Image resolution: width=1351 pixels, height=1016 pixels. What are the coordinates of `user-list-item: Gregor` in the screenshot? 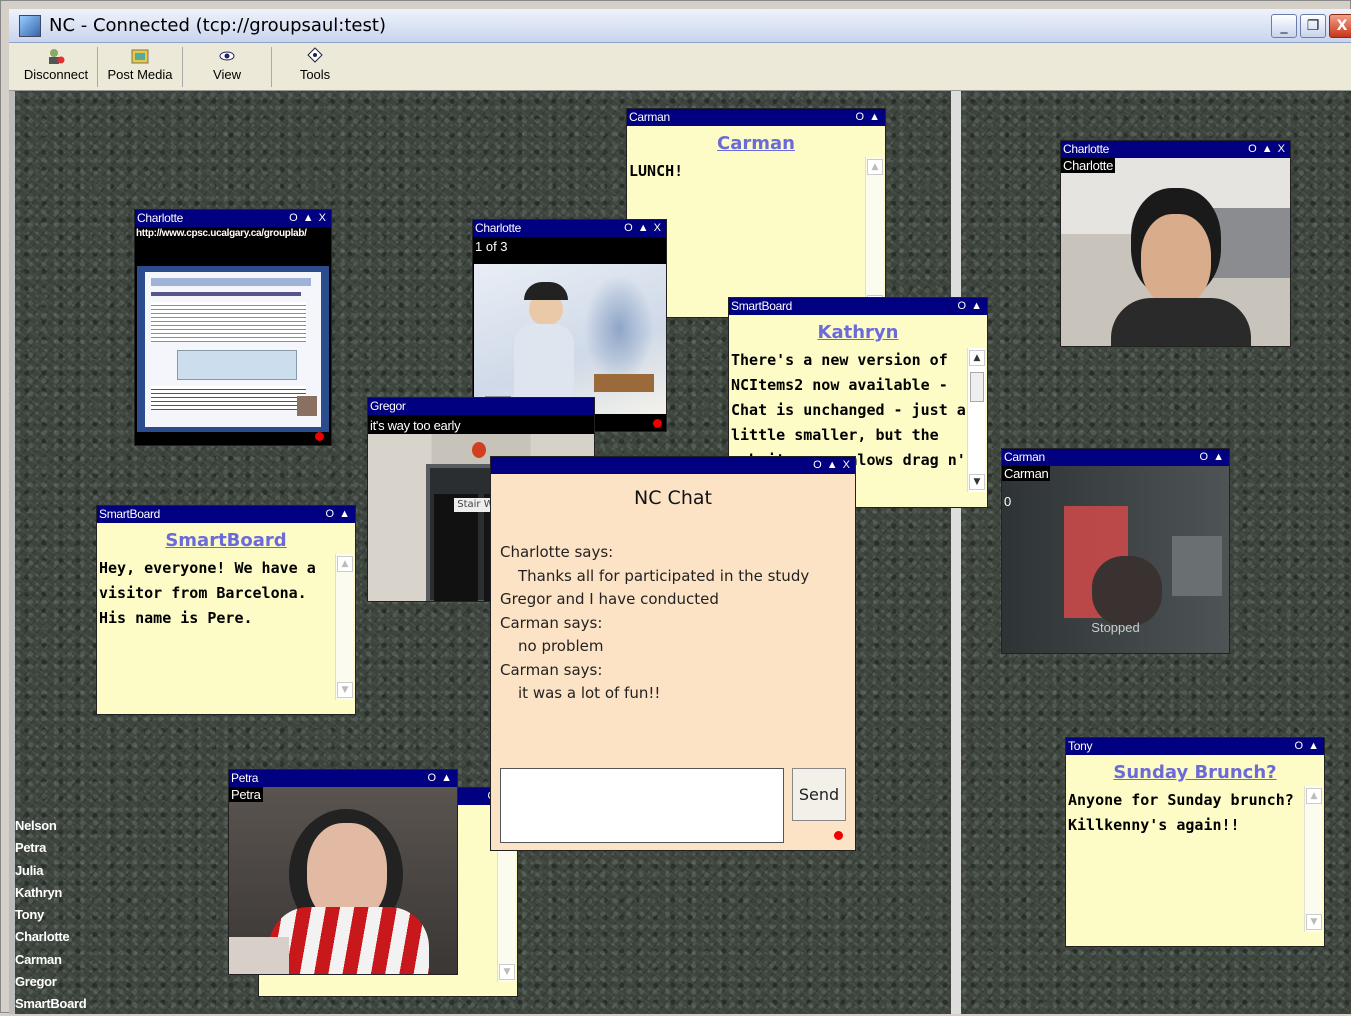 It's located at (50, 982).